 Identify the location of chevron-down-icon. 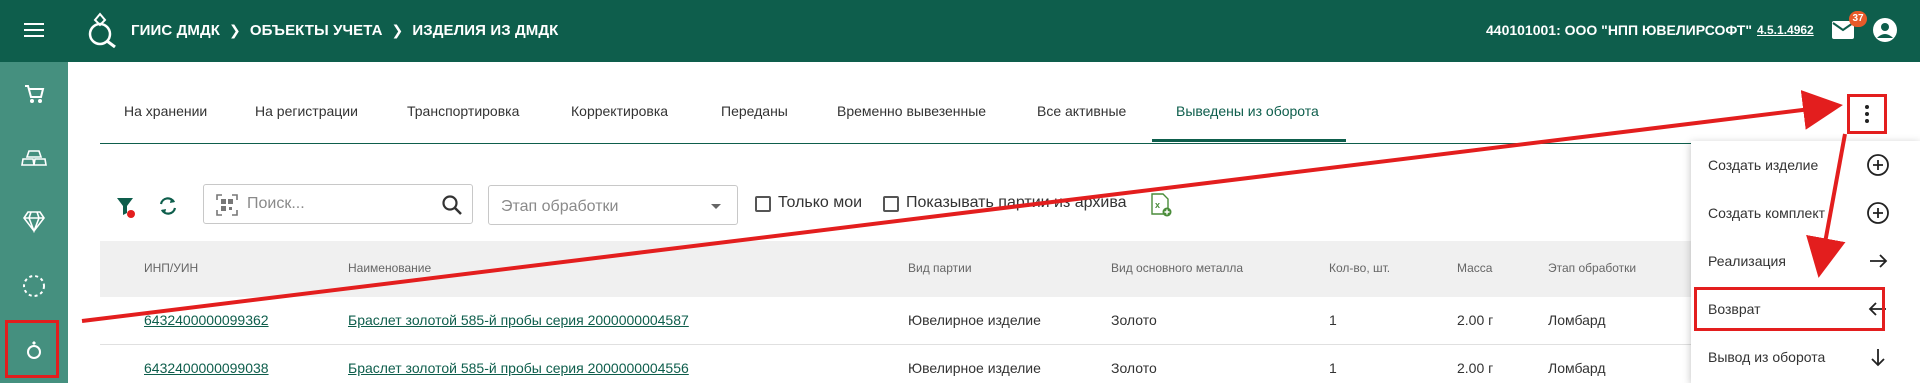
(716, 206).